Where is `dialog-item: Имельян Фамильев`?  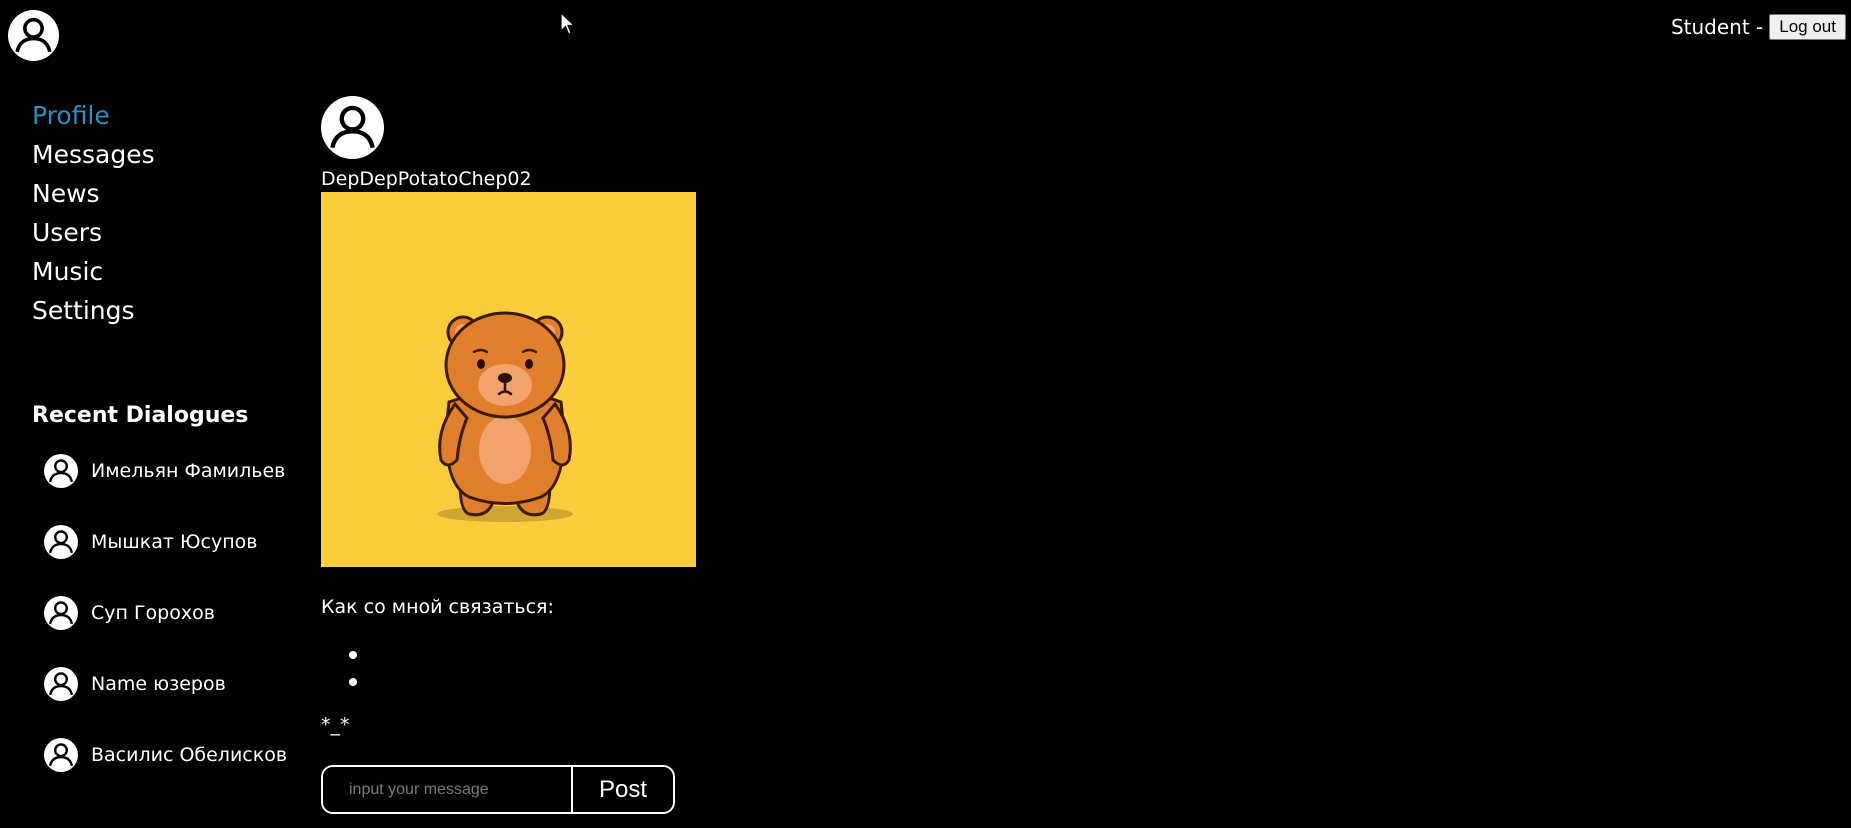 dialog-item: Имельян Фамильев is located at coordinates (165, 470).